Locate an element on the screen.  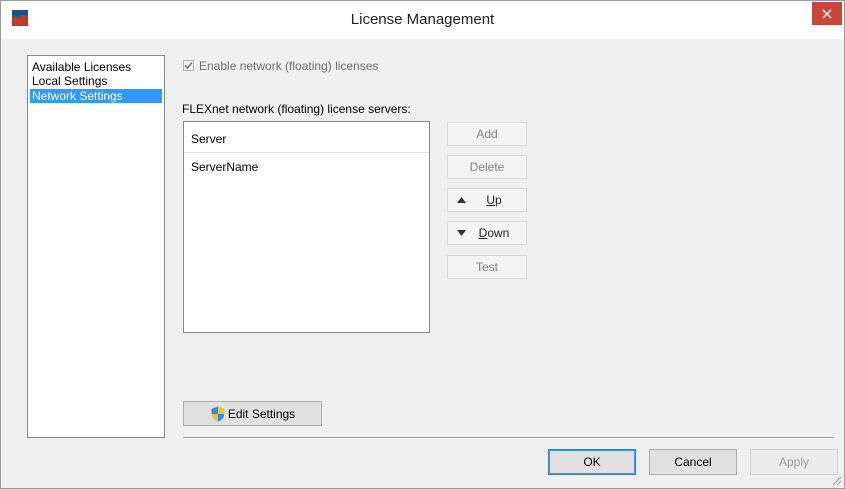
delete-button-label: Delete is located at coordinates (487, 167).